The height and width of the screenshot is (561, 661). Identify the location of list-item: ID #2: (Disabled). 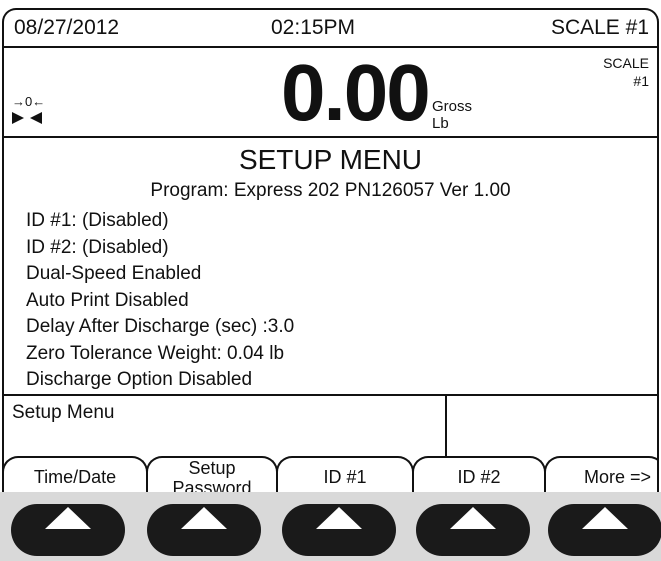
(97, 247).